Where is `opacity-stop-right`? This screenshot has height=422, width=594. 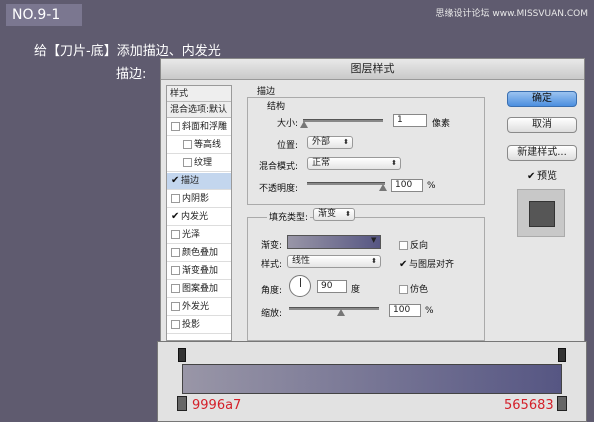
opacity-stop-right is located at coordinates (562, 355).